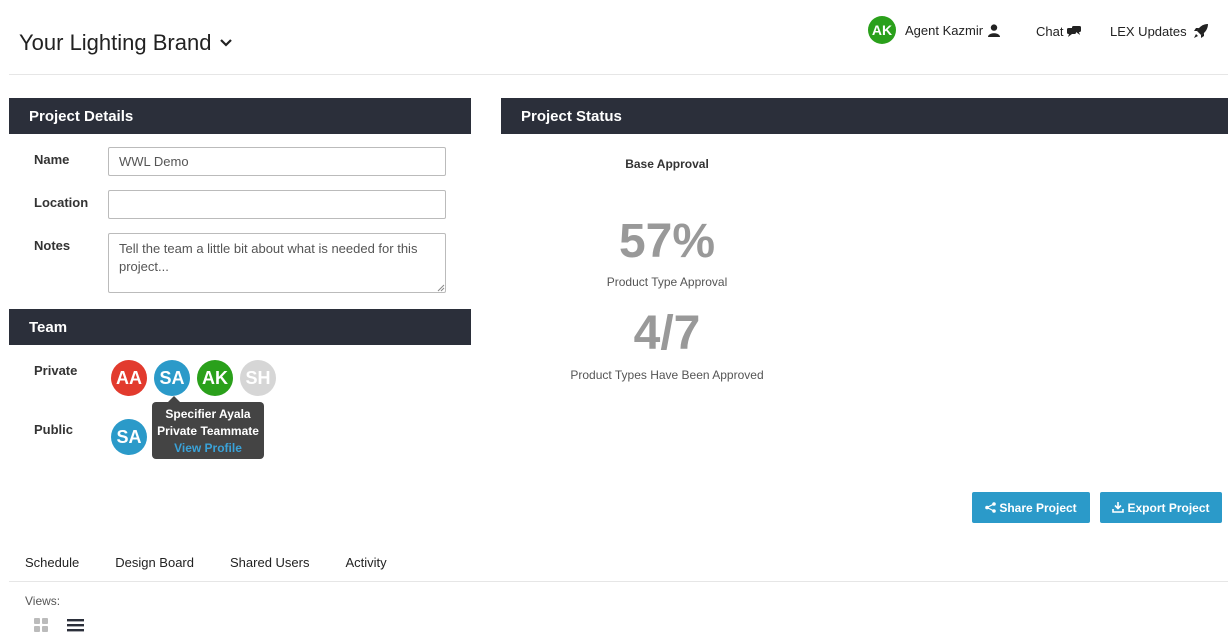 The image size is (1228, 640). I want to click on header-divider, so click(618, 74).